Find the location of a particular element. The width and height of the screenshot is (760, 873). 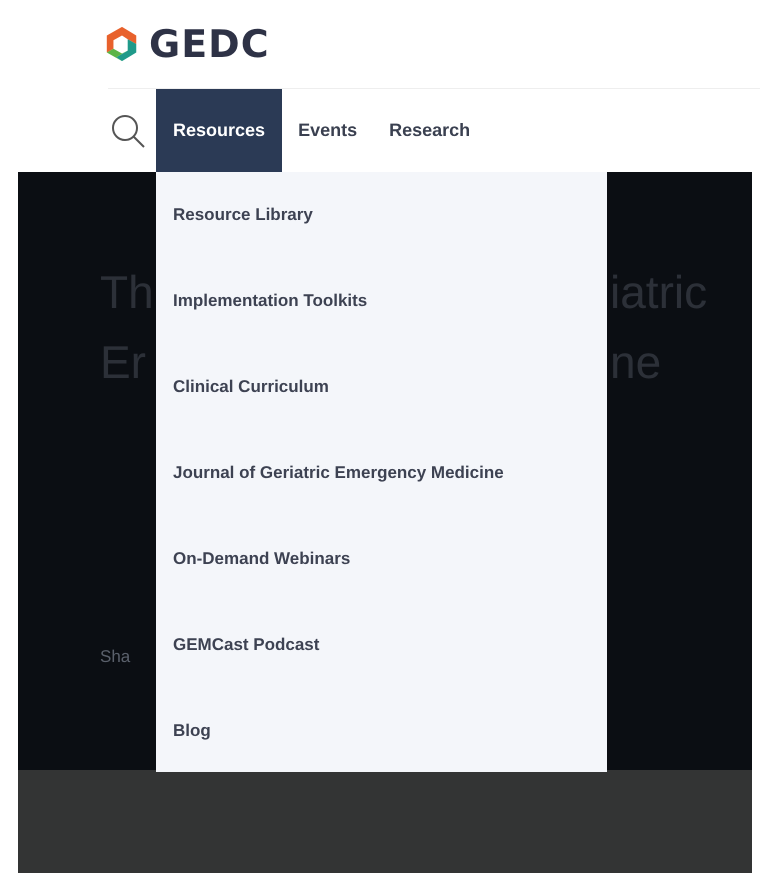

logo-text: GEDC is located at coordinates (209, 44).